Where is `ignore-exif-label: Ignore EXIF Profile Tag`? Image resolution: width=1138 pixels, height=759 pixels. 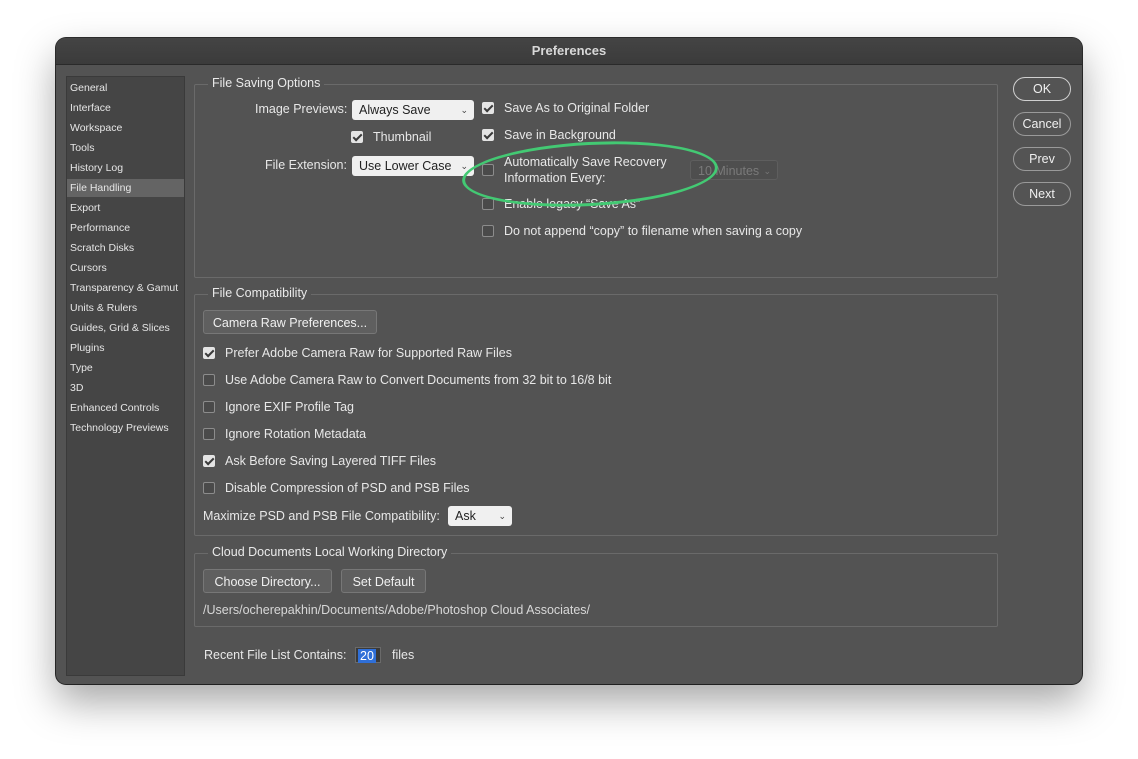 ignore-exif-label: Ignore EXIF Profile Tag is located at coordinates (290, 407).